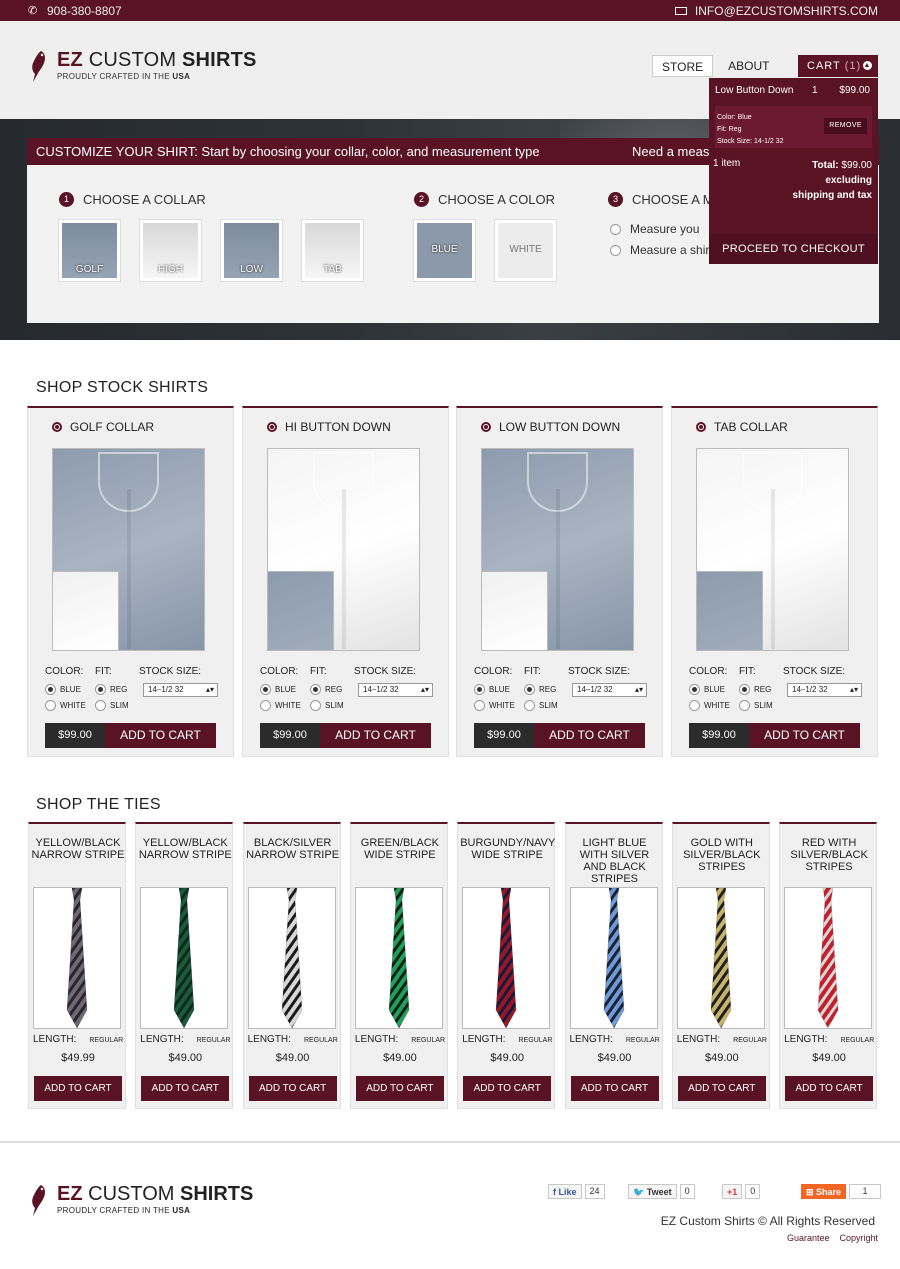  What do you see at coordinates (867, 65) in the screenshot?
I see `chevron-up-icon: ▲` at bounding box center [867, 65].